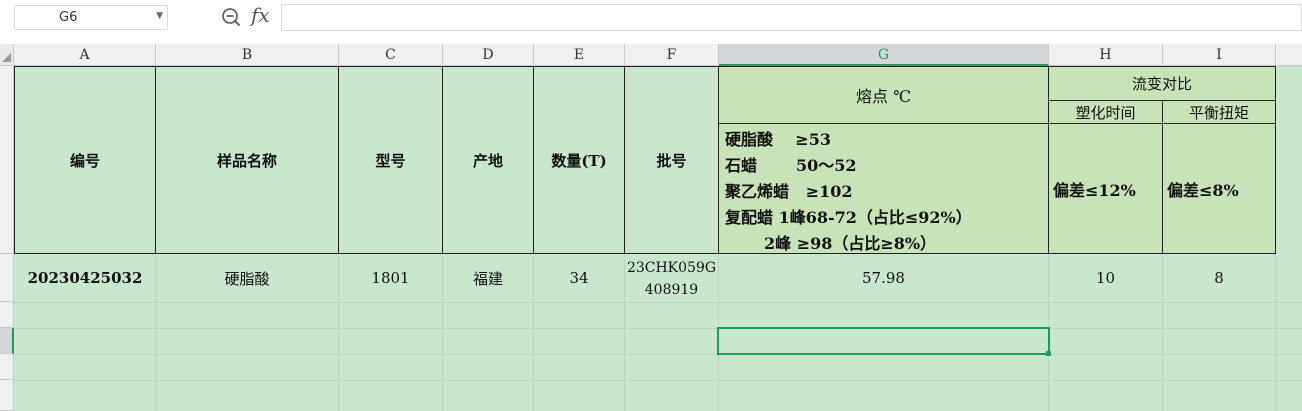 The width and height of the screenshot is (1302, 411). Describe the element at coordinates (883, 95) in the screenshot. I see `header-cell-melting-point: 熔点 ℃` at that location.